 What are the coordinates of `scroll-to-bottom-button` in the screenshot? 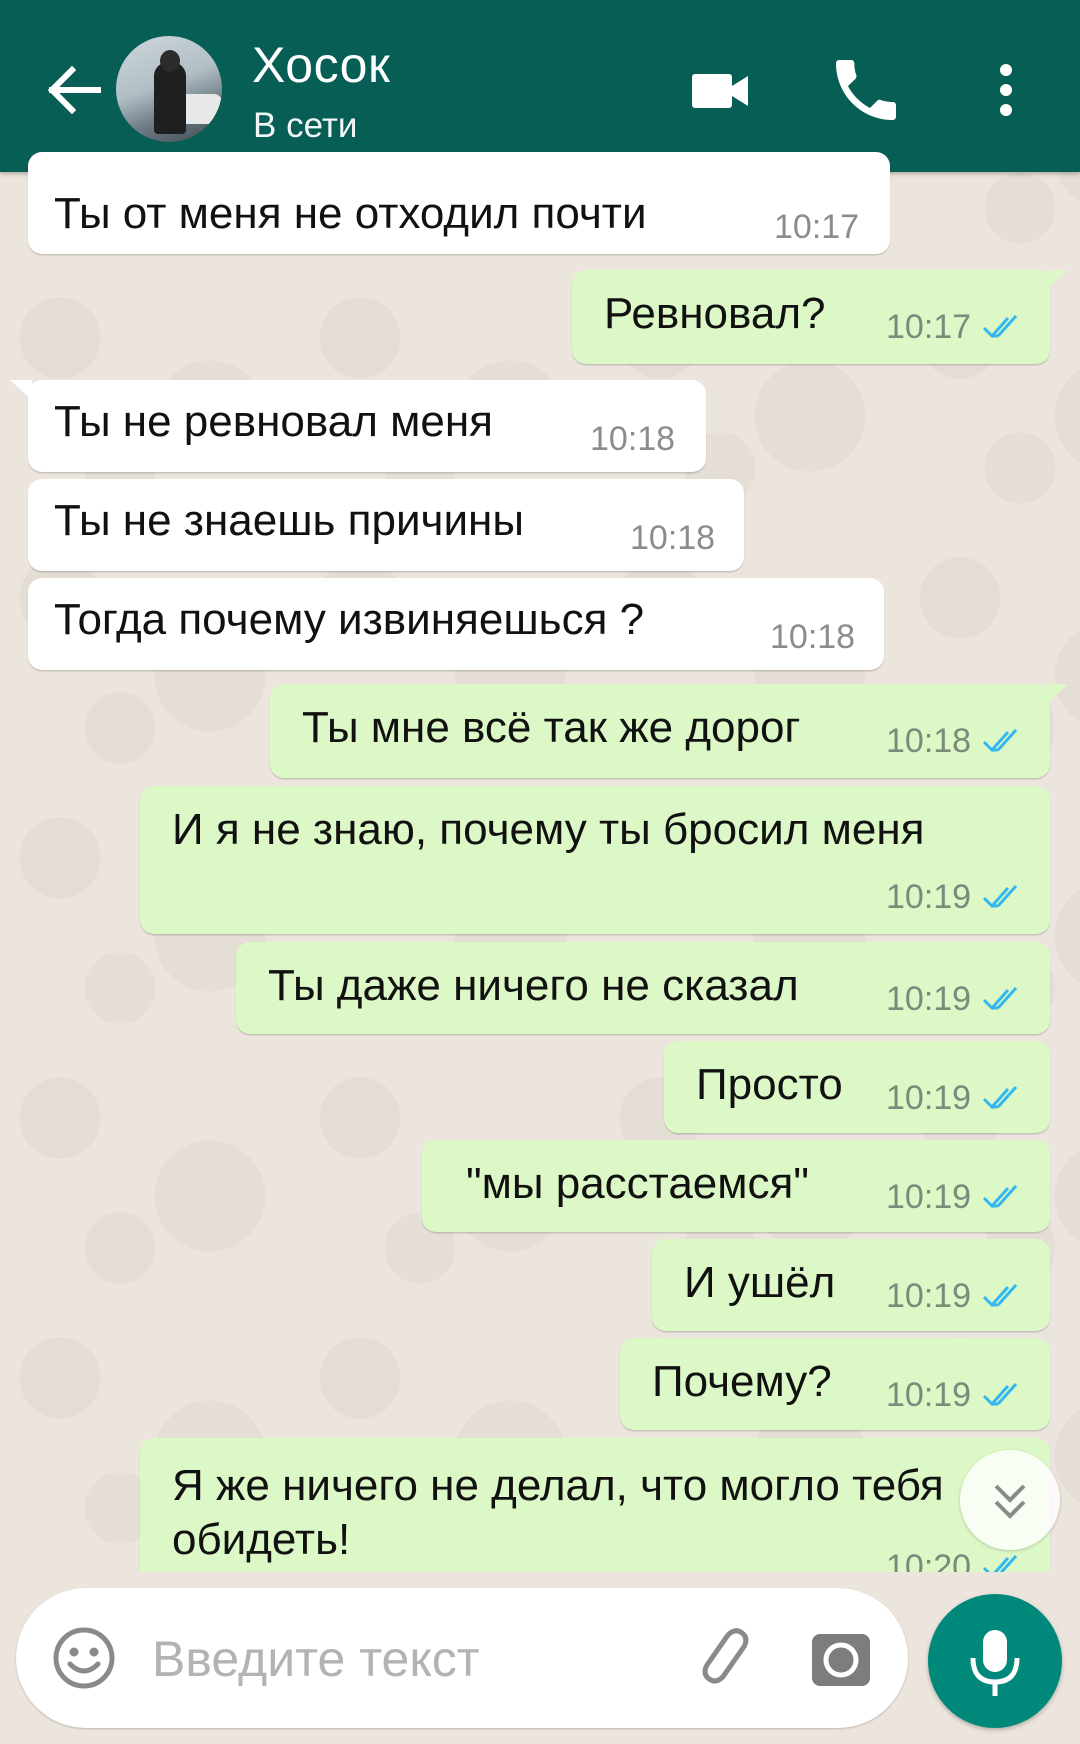 It's located at (1010, 1500).